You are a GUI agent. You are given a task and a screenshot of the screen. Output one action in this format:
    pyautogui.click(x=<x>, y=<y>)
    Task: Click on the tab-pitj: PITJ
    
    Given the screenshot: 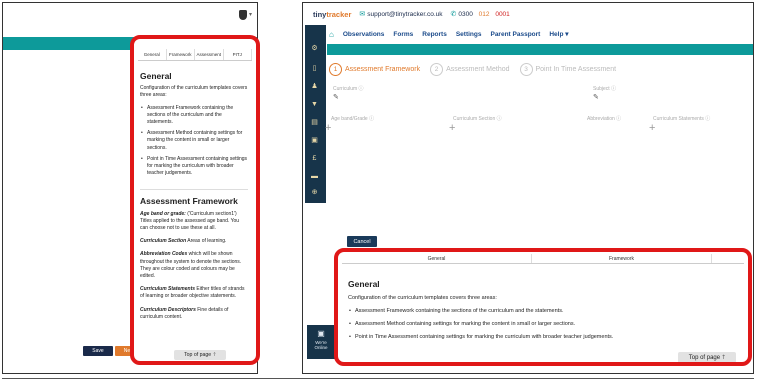 What is the action you would take?
    pyautogui.click(x=238, y=54)
    